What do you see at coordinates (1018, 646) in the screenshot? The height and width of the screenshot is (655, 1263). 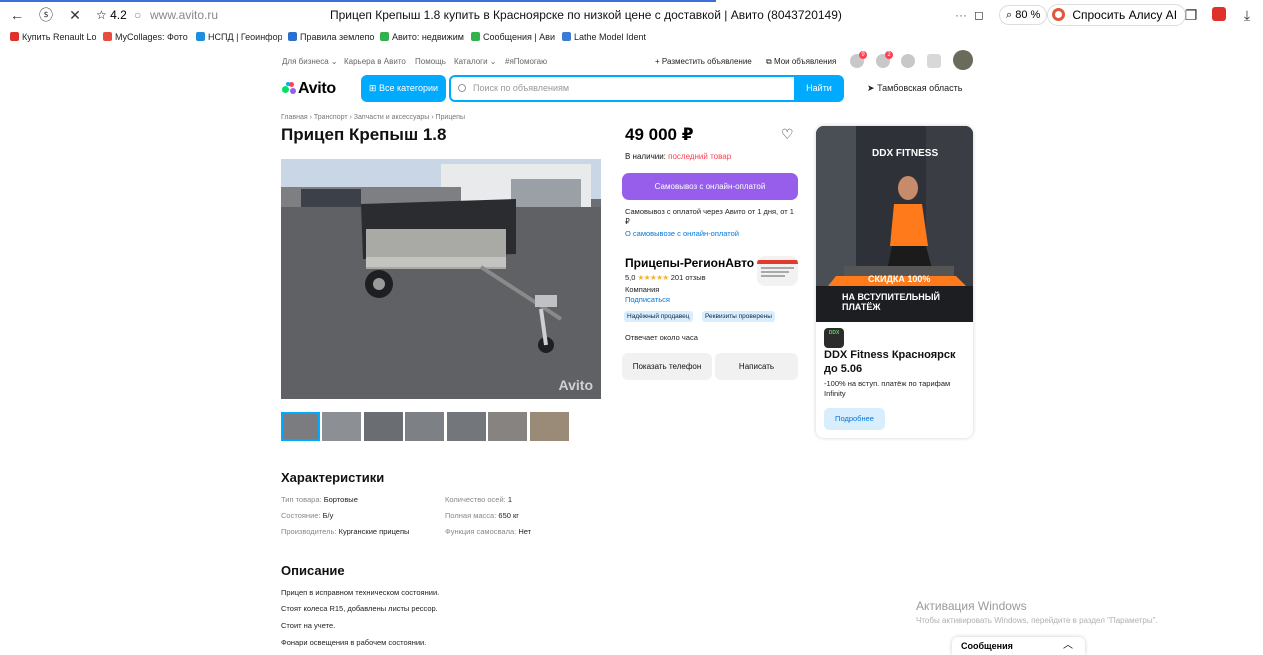 I see `messages-panel-toggle: Сообщения ︿` at bounding box center [1018, 646].